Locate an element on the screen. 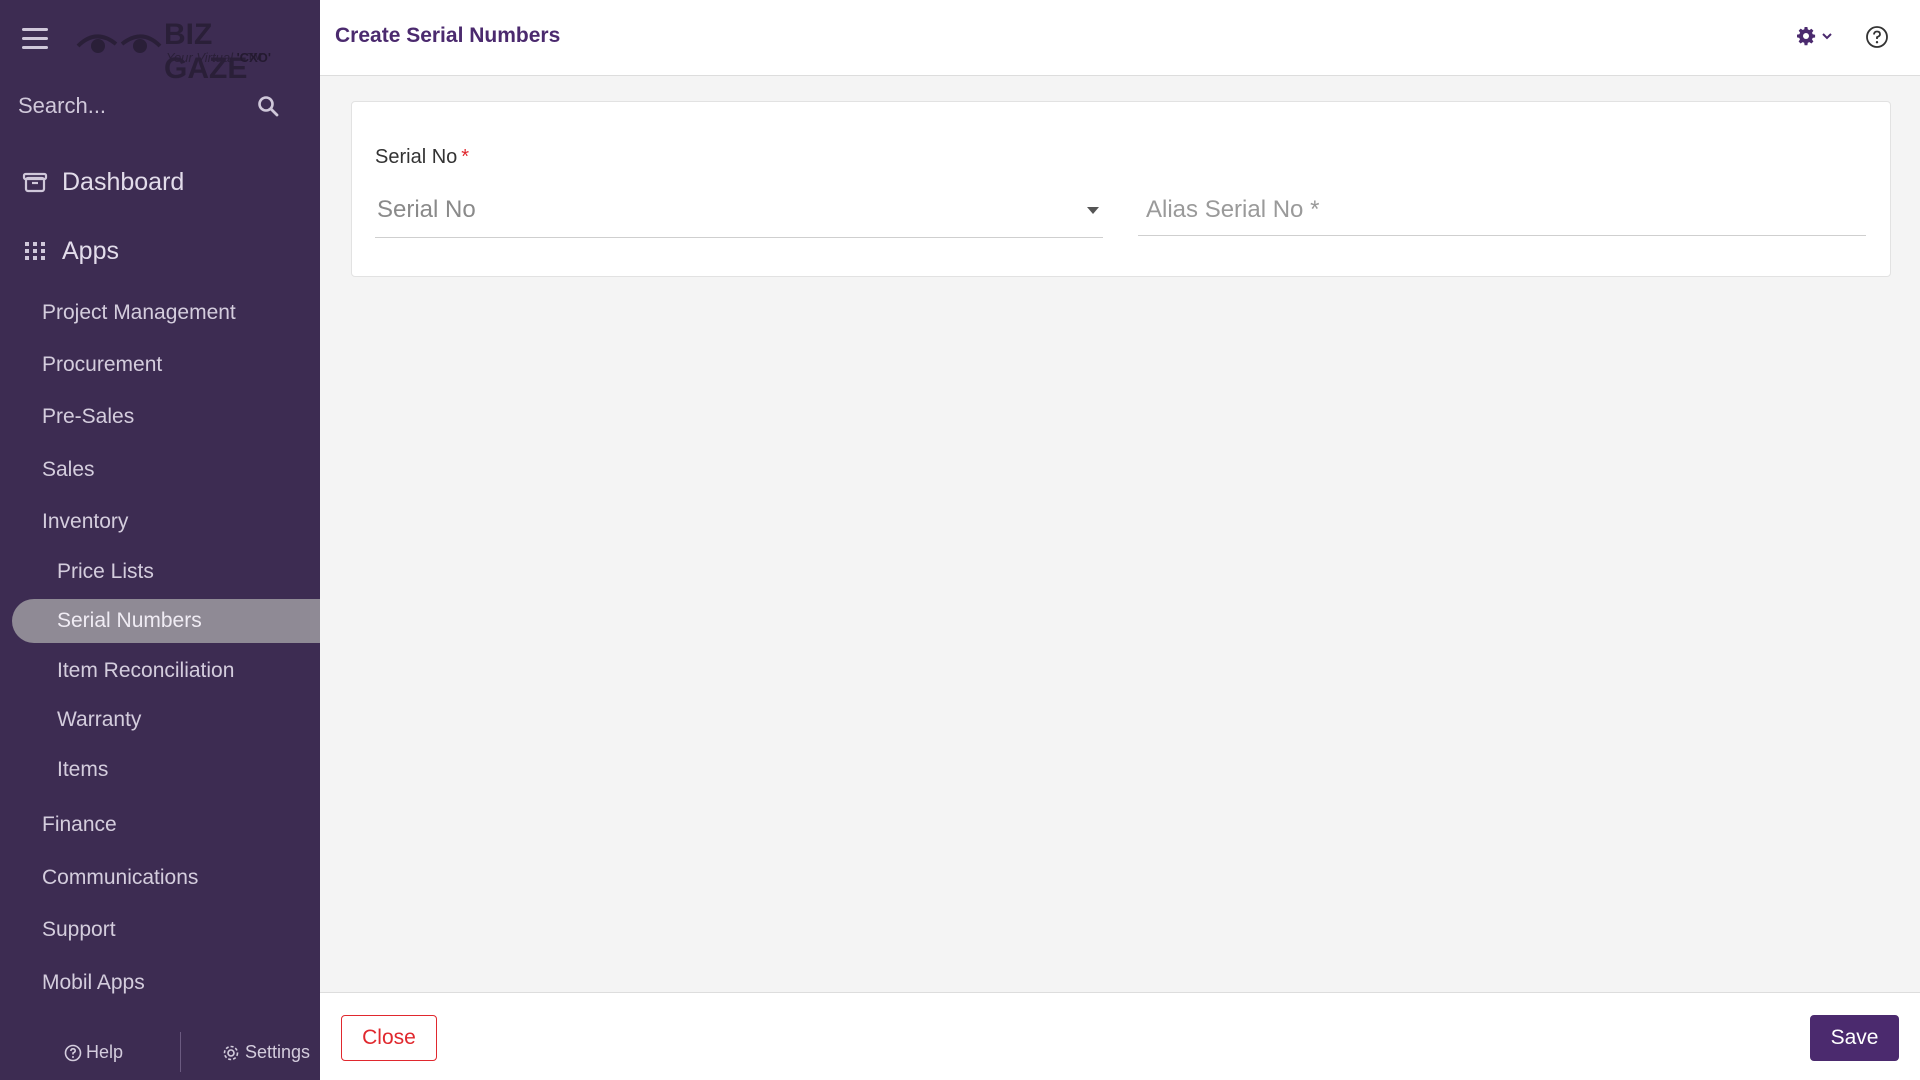  sidebar-item-label: Pre-Sales is located at coordinates (88, 416).